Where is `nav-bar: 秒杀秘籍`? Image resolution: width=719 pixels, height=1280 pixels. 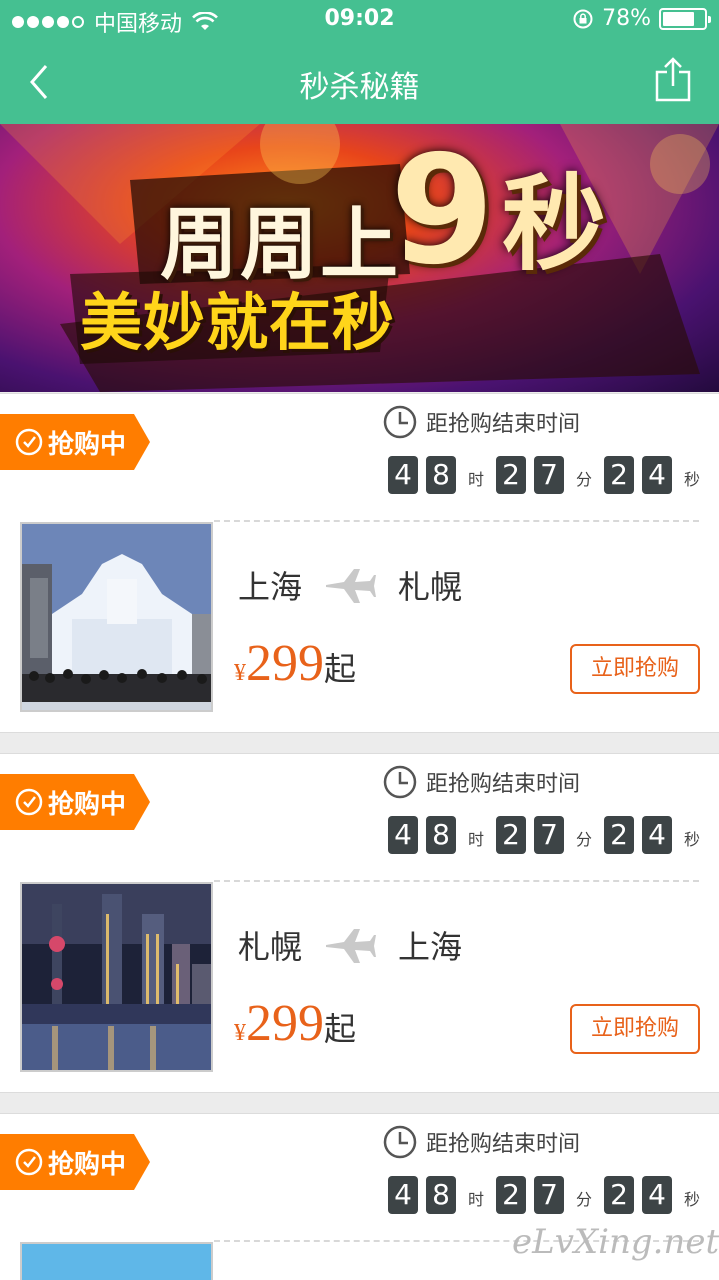 nav-bar: 秒杀秘籍 is located at coordinates (359, 82).